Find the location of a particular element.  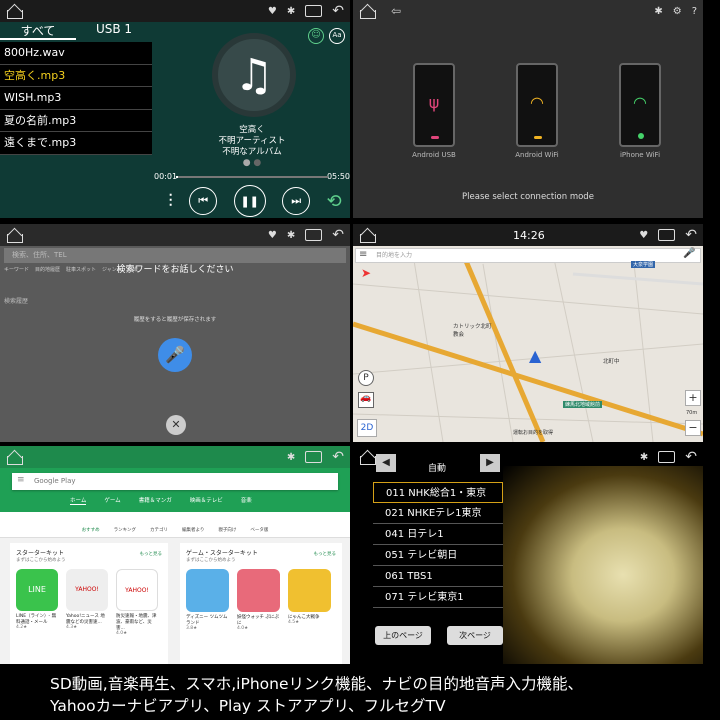

iphone-wifi-option: ◠ is located at coordinates (640, 105).